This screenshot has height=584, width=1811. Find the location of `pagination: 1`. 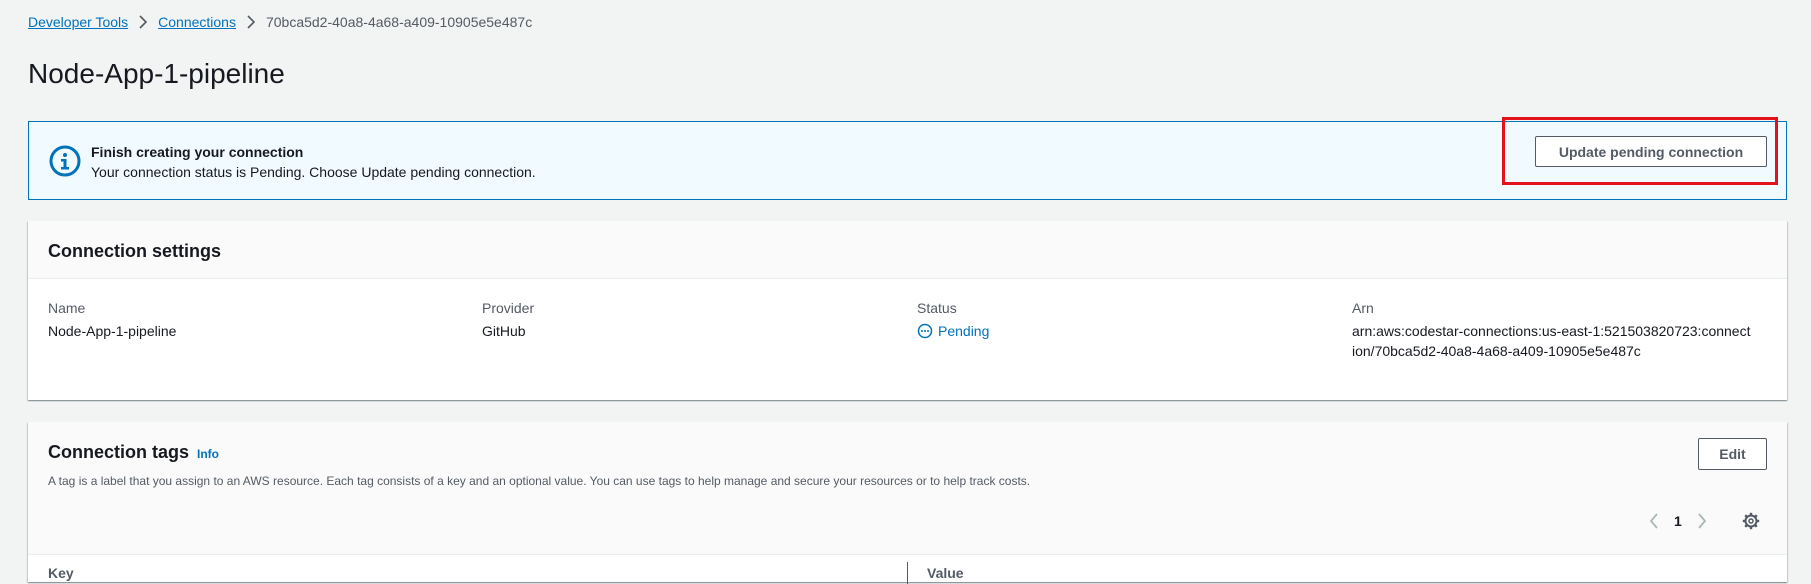

pagination: 1 is located at coordinates (1678, 521).